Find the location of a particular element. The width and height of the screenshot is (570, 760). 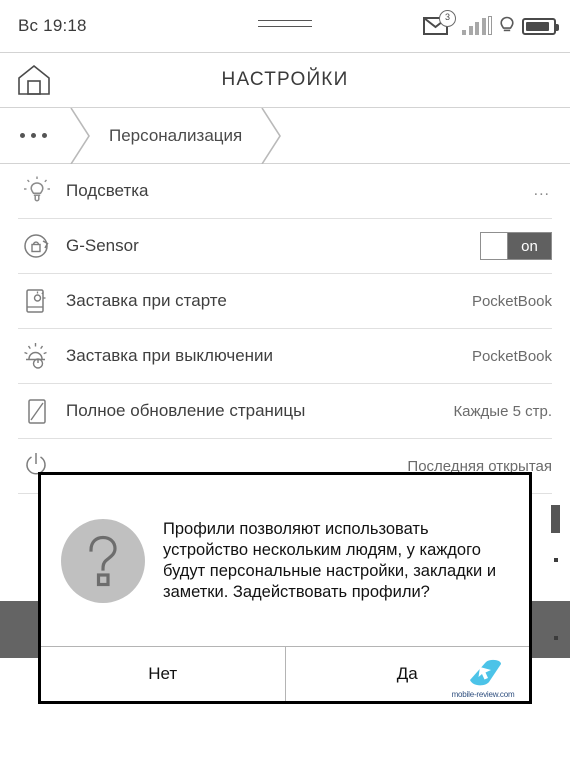

battery-icon is located at coordinates (540, 26).